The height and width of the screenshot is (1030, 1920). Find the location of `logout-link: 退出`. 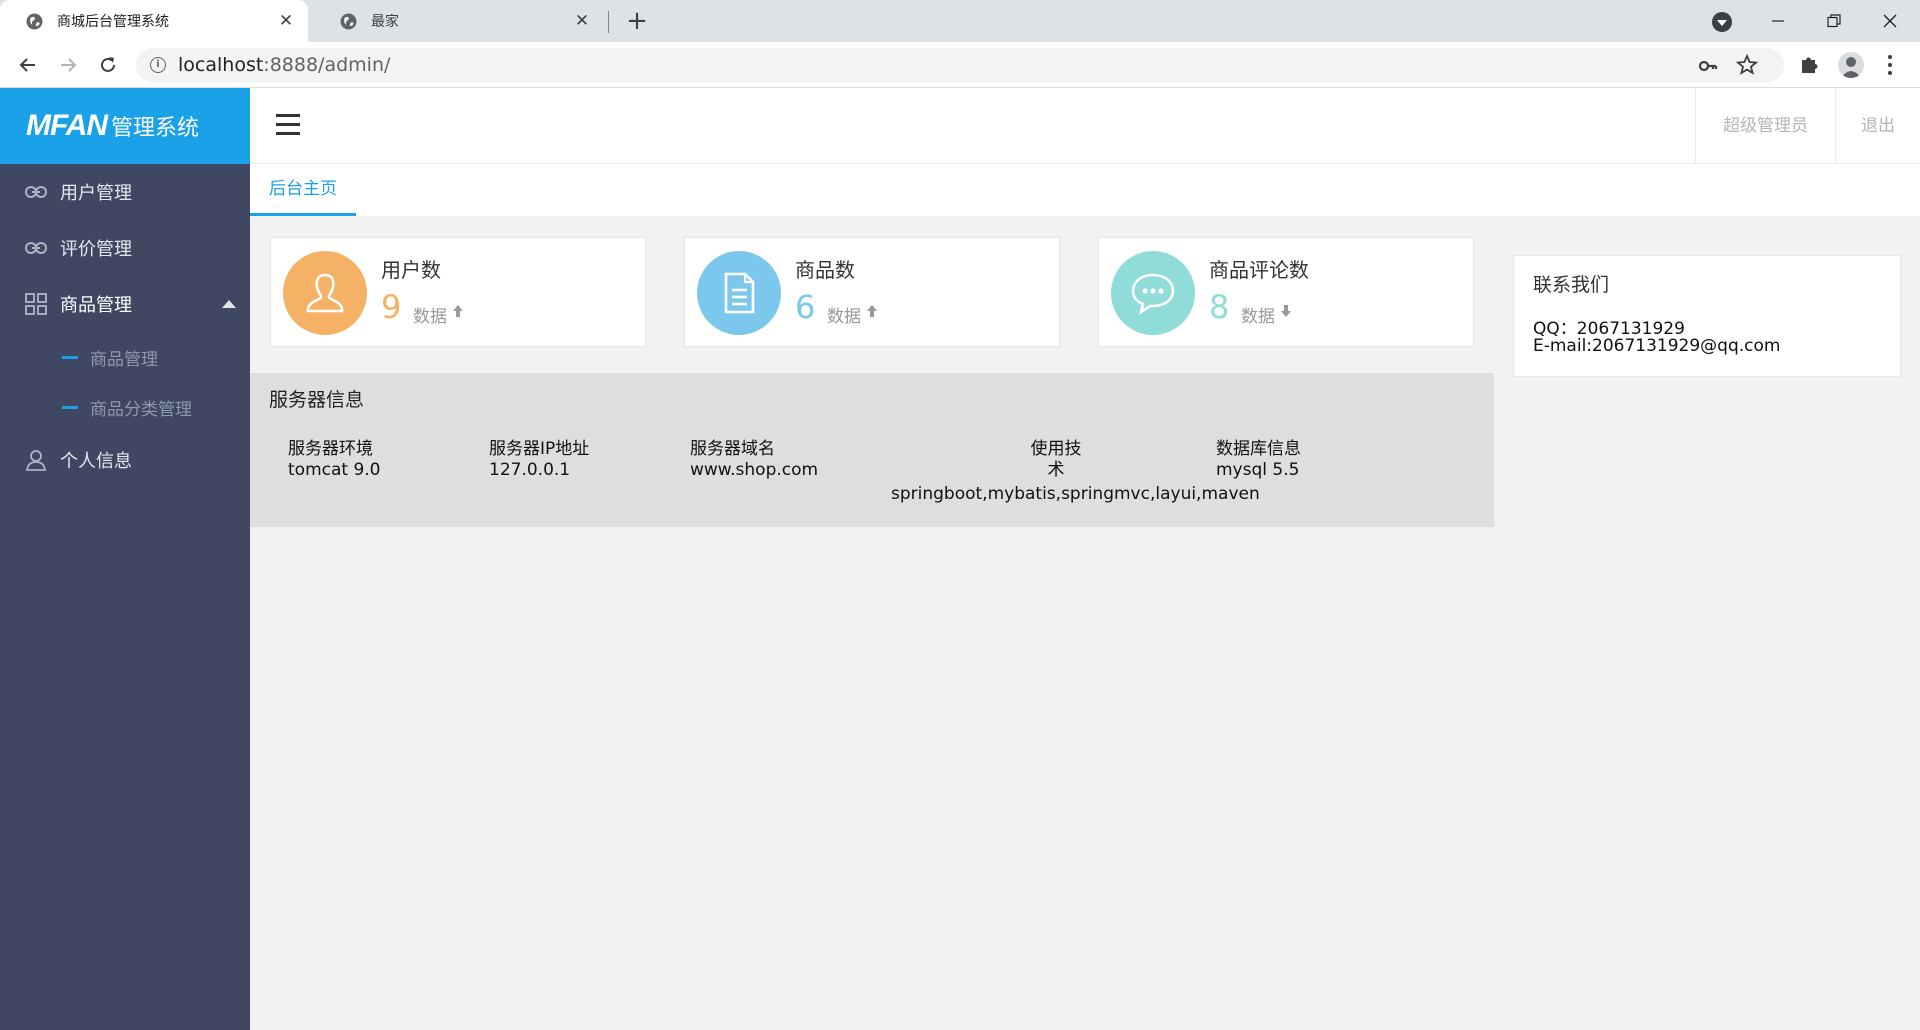

logout-link: 退出 is located at coordinates (1877, 126).